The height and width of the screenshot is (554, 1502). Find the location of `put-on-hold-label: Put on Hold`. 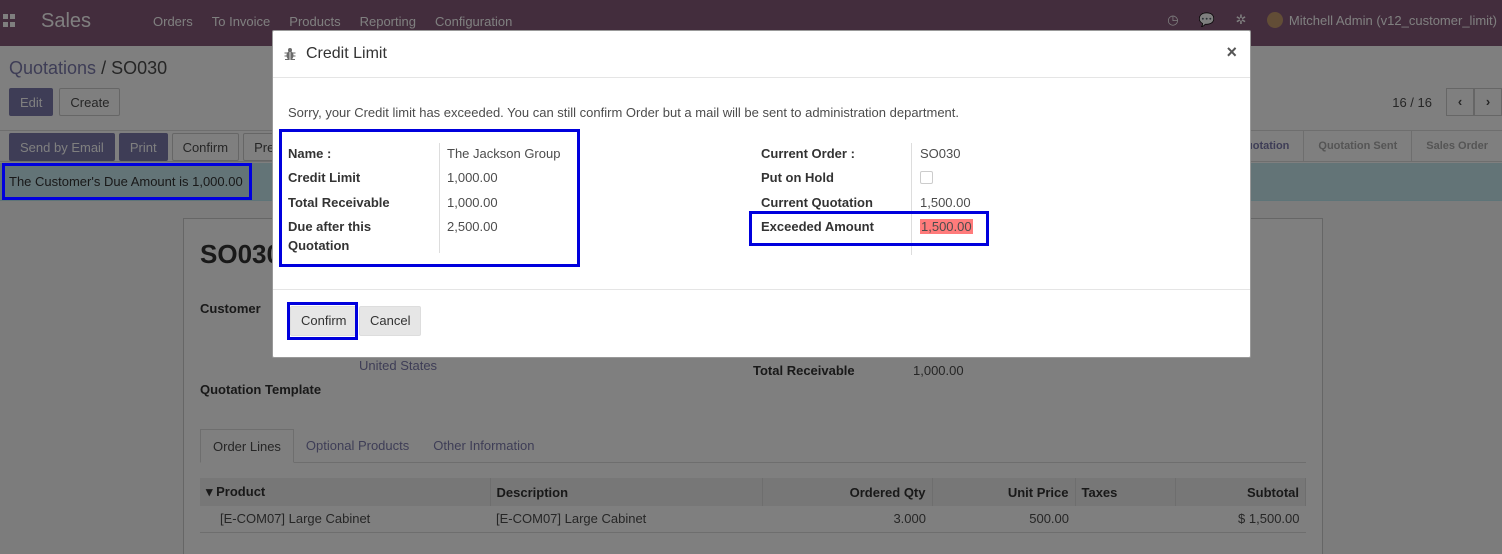

put-on-hold-label: Put on Hold is located at coordinates (797, 177).